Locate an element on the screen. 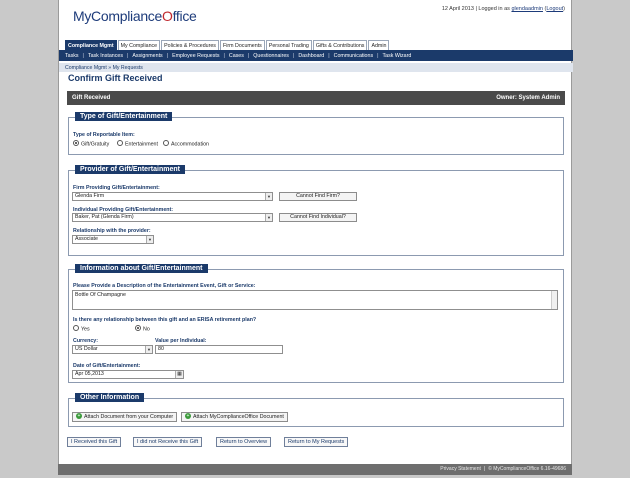 The image size is (630, 478). subnav-questionnaires: Questionnaires is located at coordinates (271, 56).